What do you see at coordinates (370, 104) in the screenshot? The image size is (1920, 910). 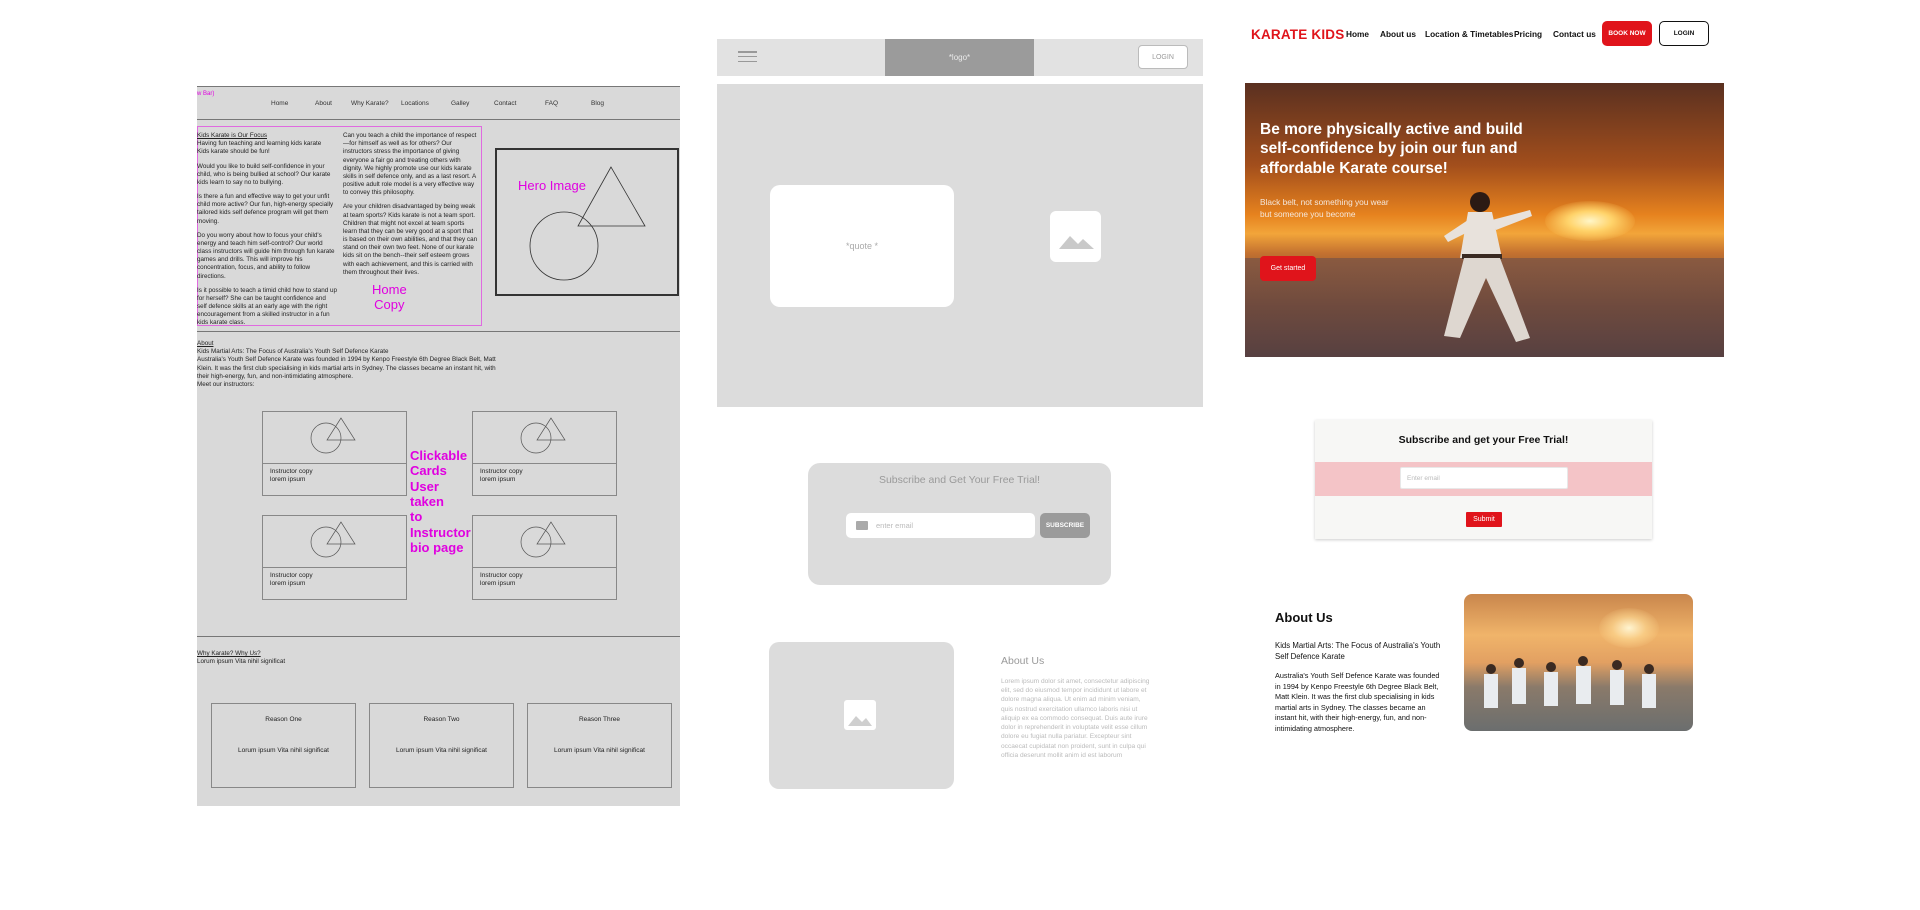 I see `nav-why-karate: Why Karate?` at bounding box center [370, 104].